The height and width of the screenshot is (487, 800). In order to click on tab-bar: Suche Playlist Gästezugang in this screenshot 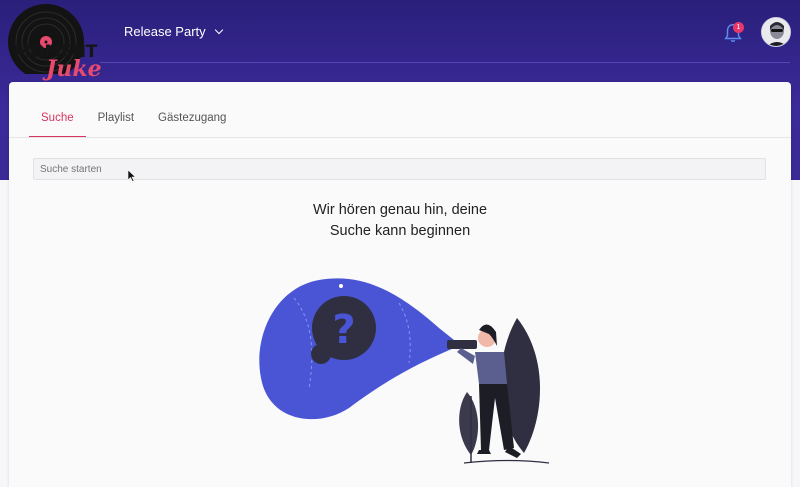, I will do `click(133, 120)`.